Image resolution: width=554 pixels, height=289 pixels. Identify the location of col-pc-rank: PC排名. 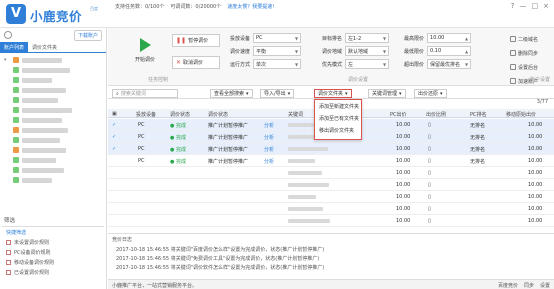
(478, 114).